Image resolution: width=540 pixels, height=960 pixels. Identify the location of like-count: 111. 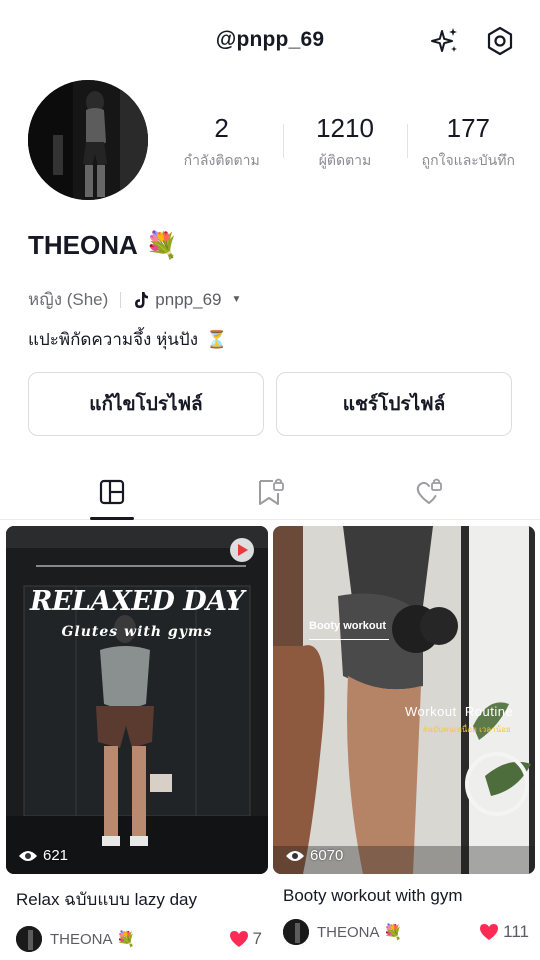
(504, 932).